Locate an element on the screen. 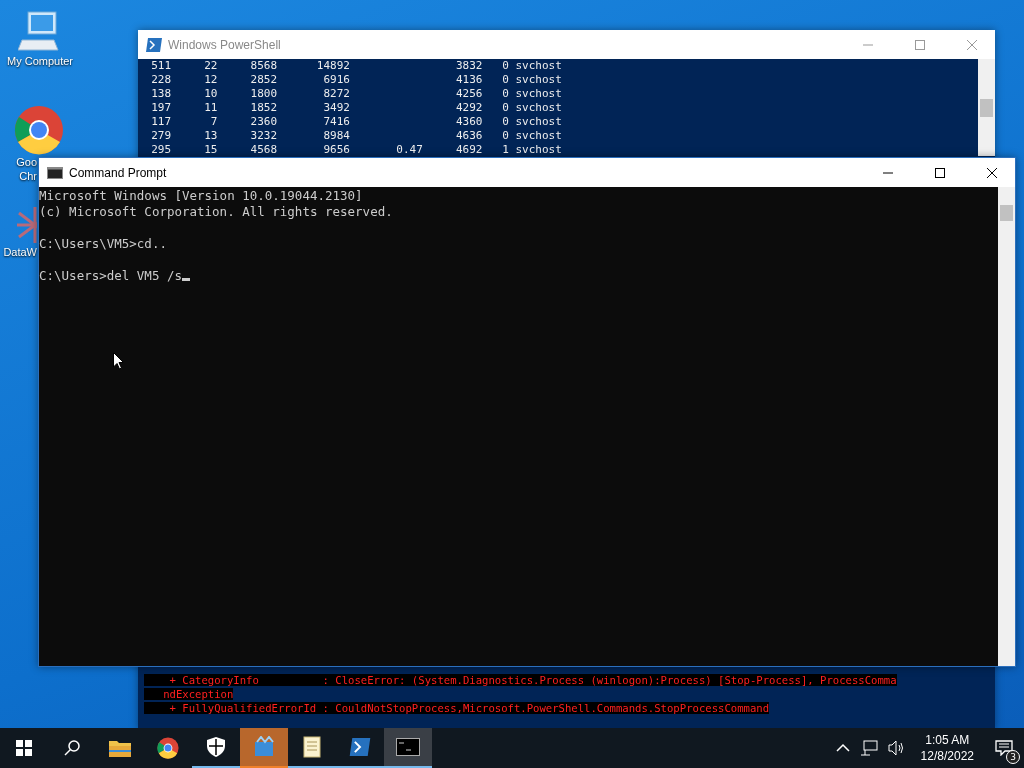 Image resolution: width=1024 pixels, height=768 pixels. console-line: Microsoft Windows [Version 10.0.19044.2130] is located at coordinates (201, 196).